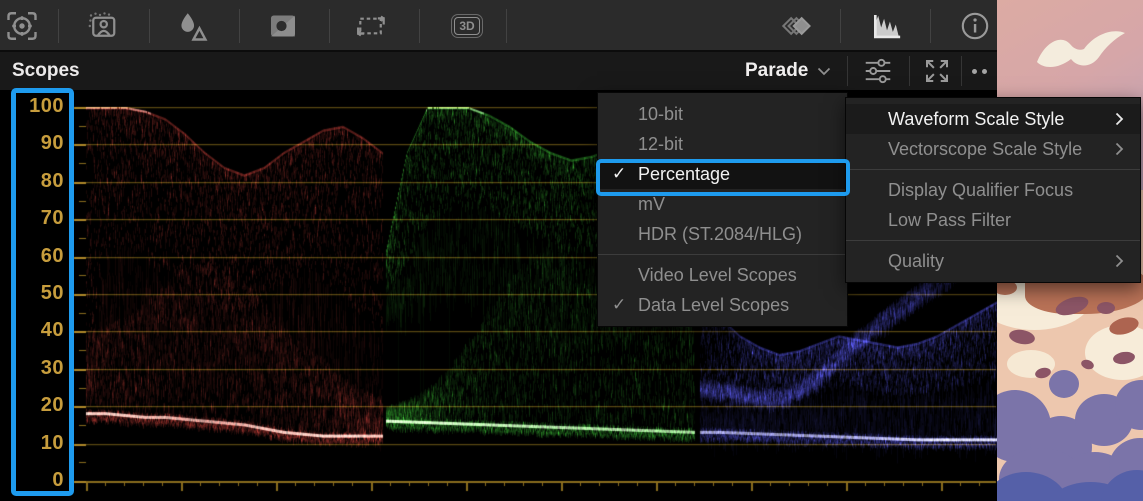 Image resolution: width=1143 pixels, height=501 pixels. I want to click on expand-panel-button, so click(937, 71).